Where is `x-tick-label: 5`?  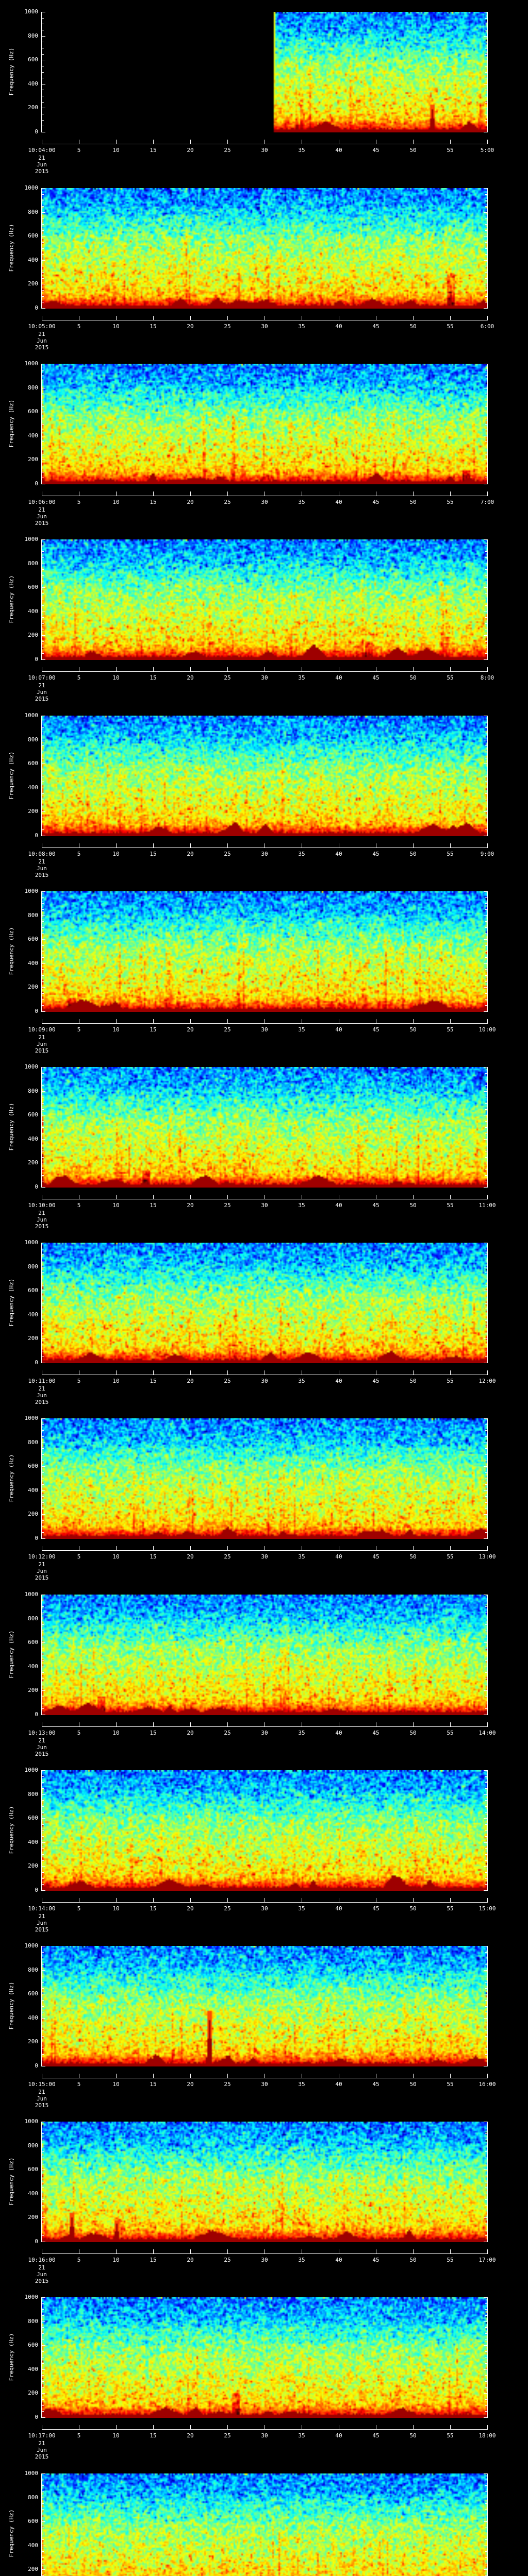 x-tick-label: 5 is located at coordinates (79, 502).